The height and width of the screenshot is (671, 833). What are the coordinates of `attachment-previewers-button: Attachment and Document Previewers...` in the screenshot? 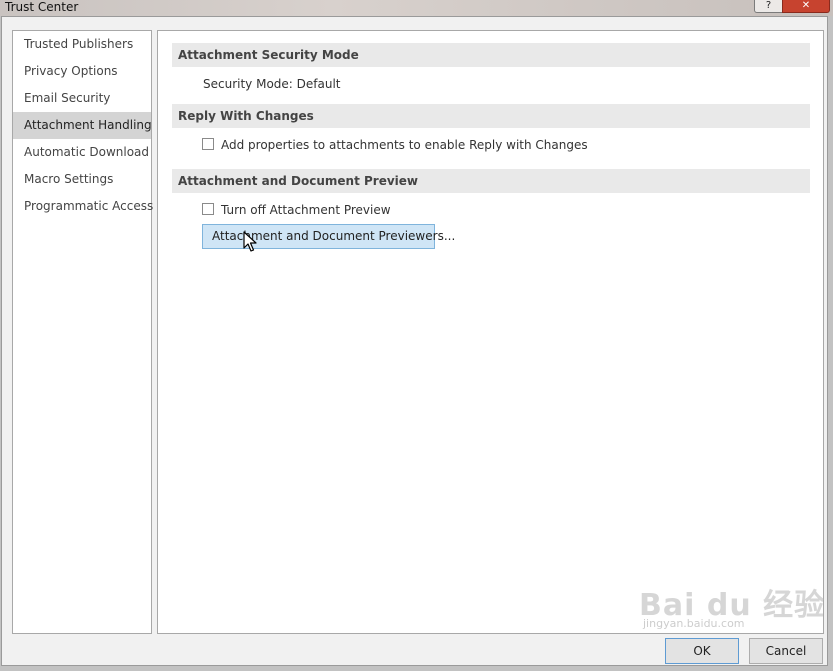 It's located at (328, 236).